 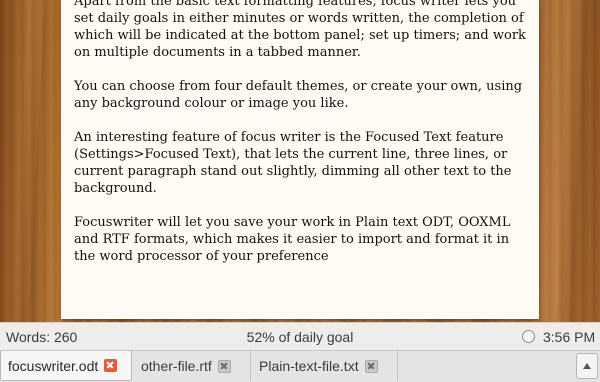 What do you see at coordinates (528, 336) in the screenshot?
I see `timer-icon` at bounding box center [528, 336].